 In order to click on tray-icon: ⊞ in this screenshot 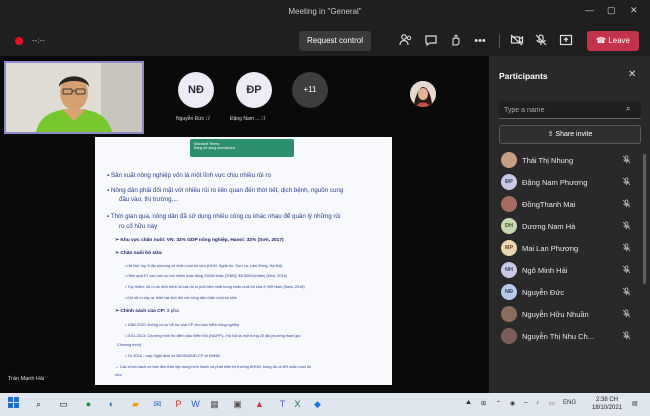, I will do `click(483, 403)`.